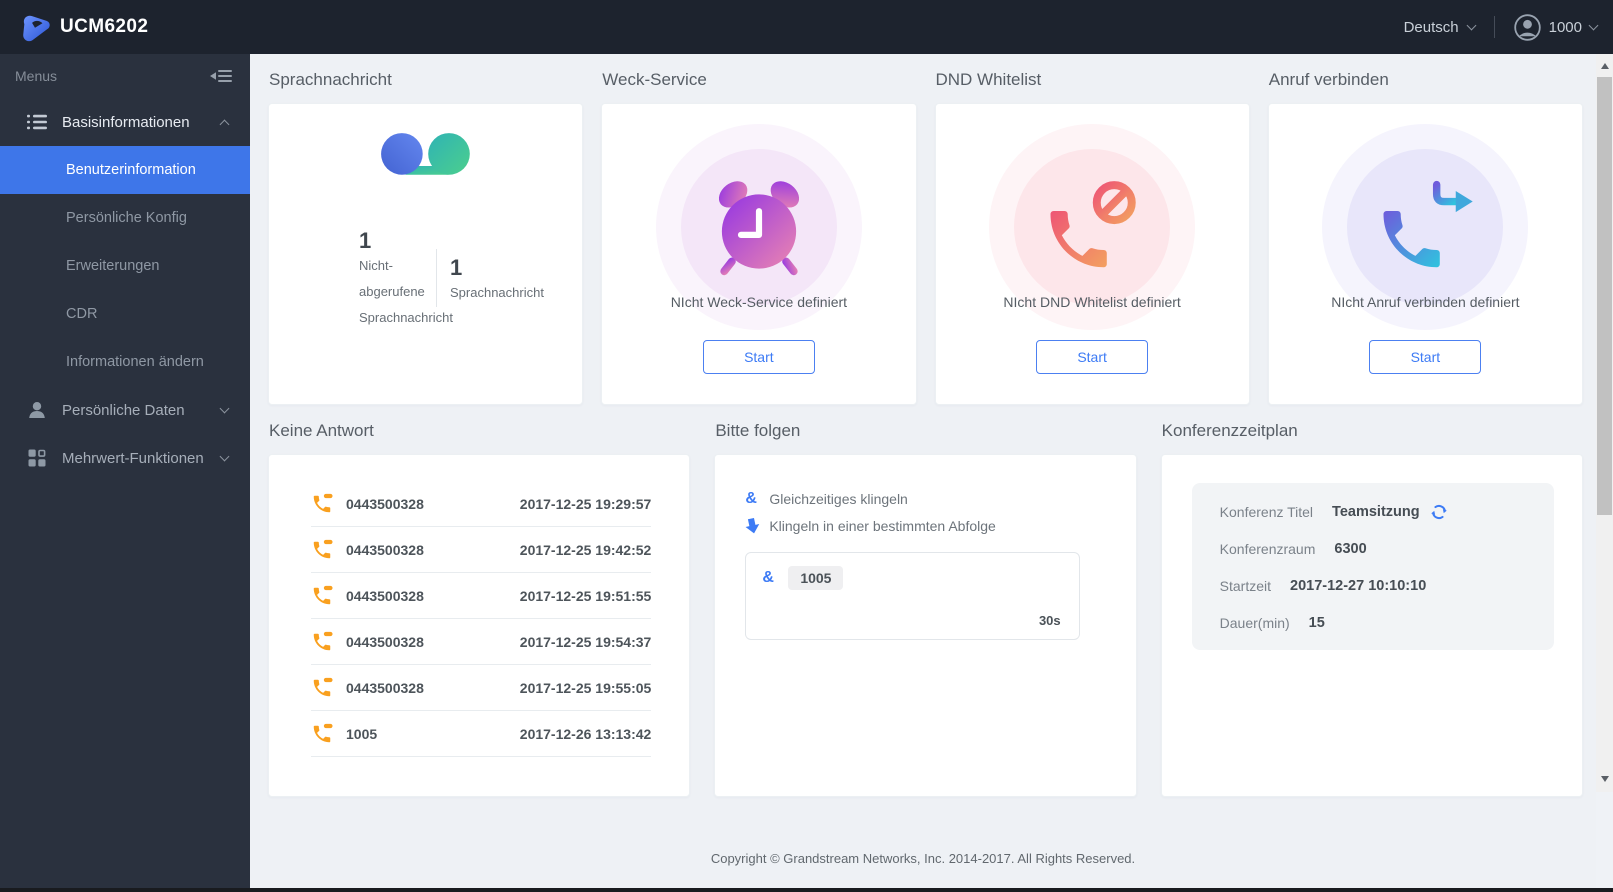 The height and width of the screenshot is (892, 1613). I want to click on field-value: 2017-12-27 10:10:10, so click(1358, 586).